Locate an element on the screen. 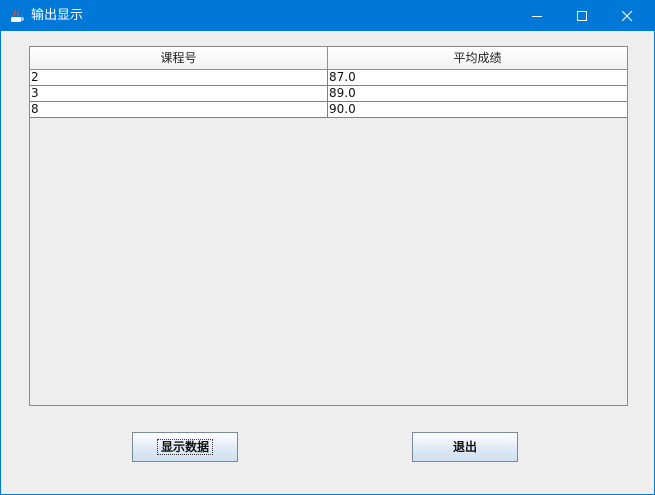 The image size is (655, 495). minimize-button is located at coordinates (537, 16).